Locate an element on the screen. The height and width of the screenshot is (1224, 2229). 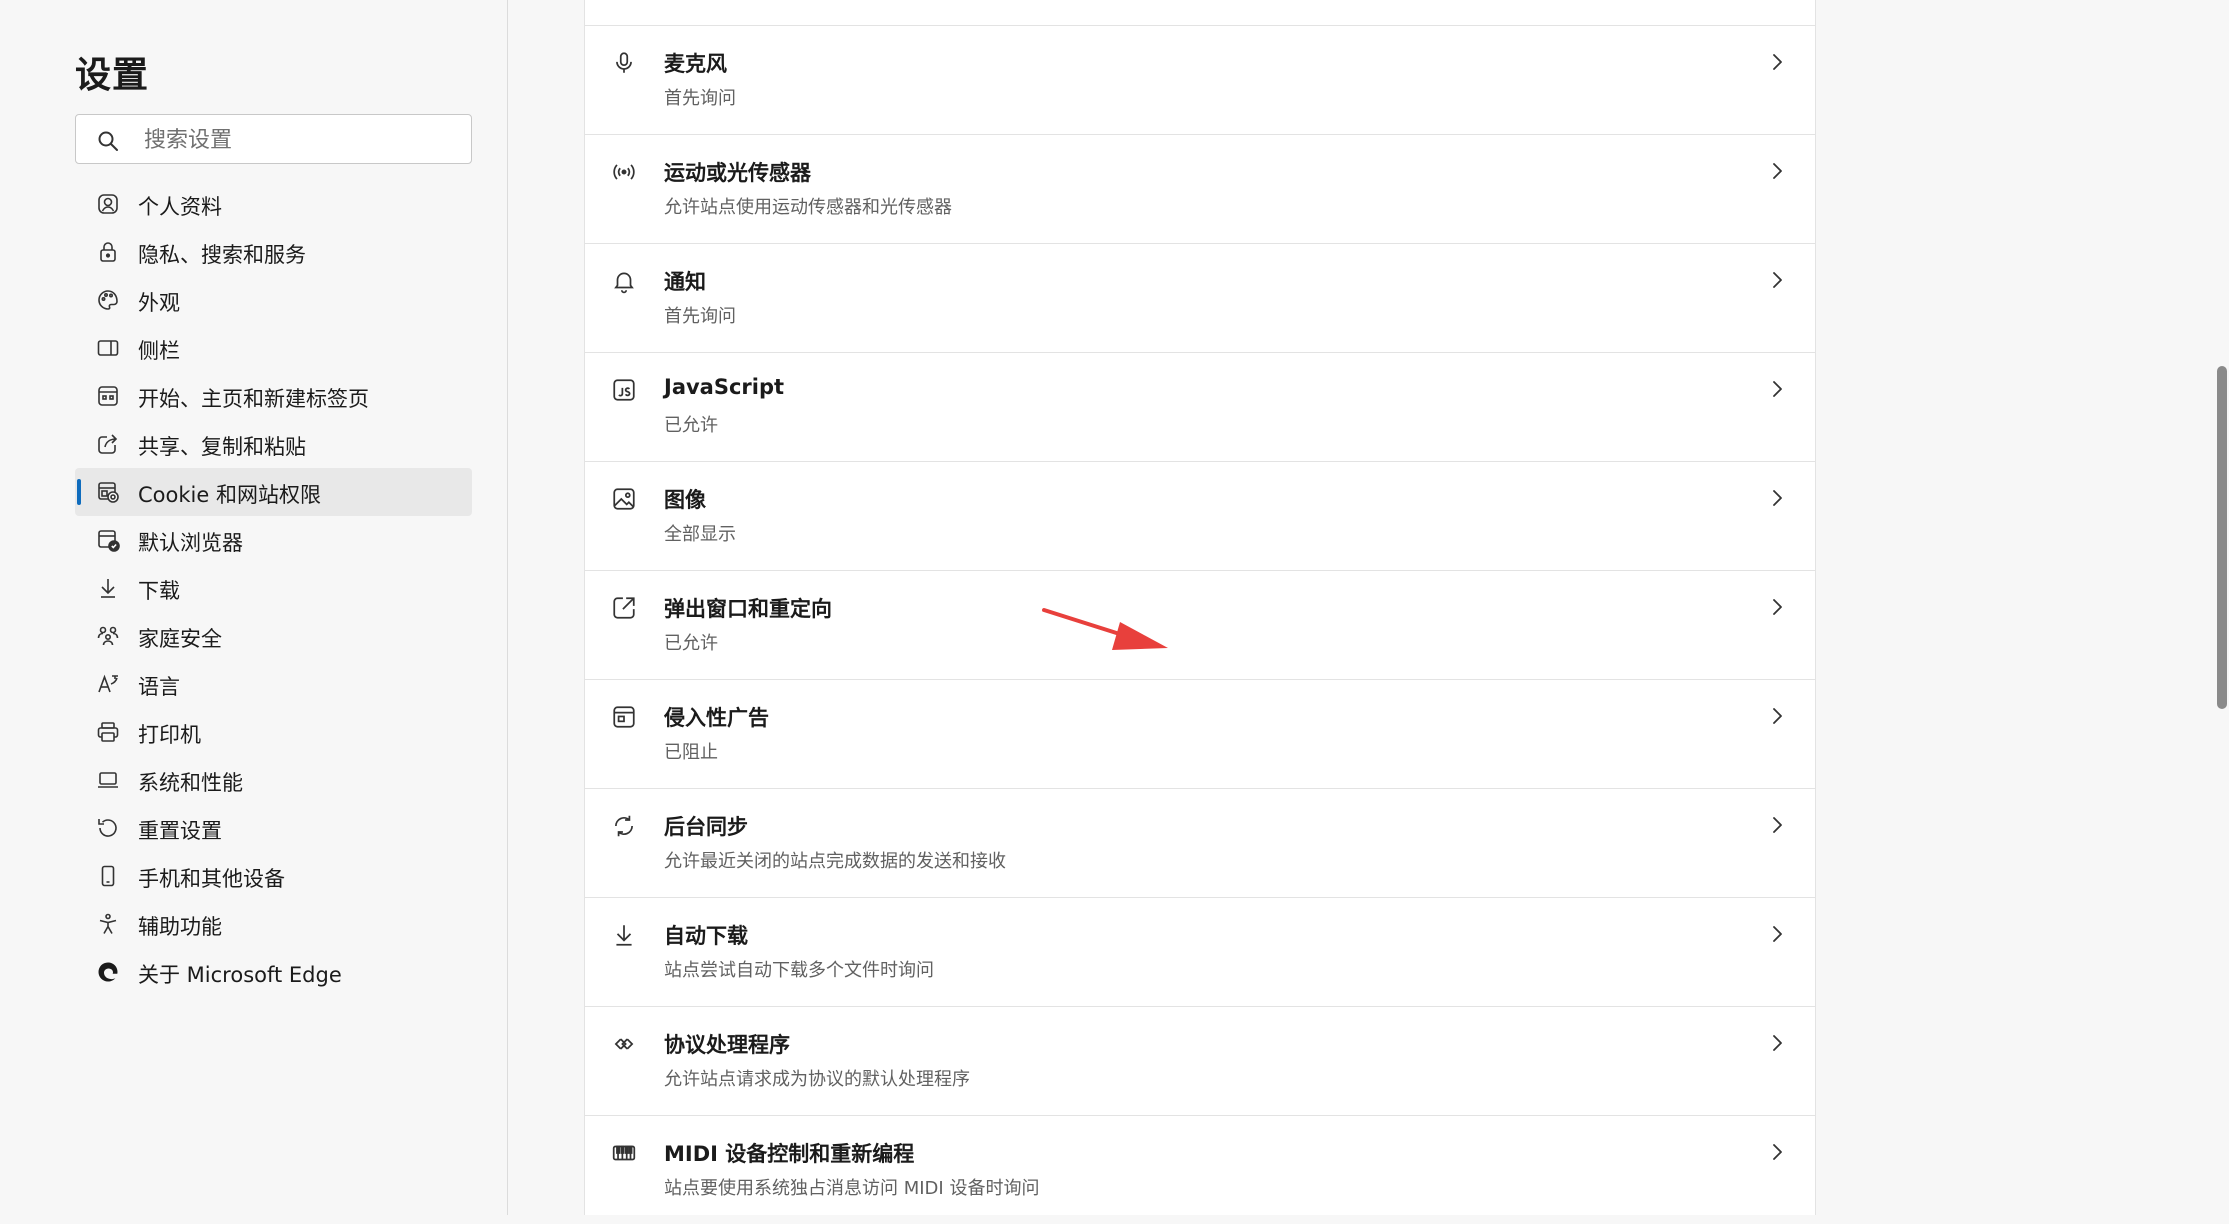
sidebar-item-about-edge: 关于 Microsoft Edge is located at coordinates (273, 972).